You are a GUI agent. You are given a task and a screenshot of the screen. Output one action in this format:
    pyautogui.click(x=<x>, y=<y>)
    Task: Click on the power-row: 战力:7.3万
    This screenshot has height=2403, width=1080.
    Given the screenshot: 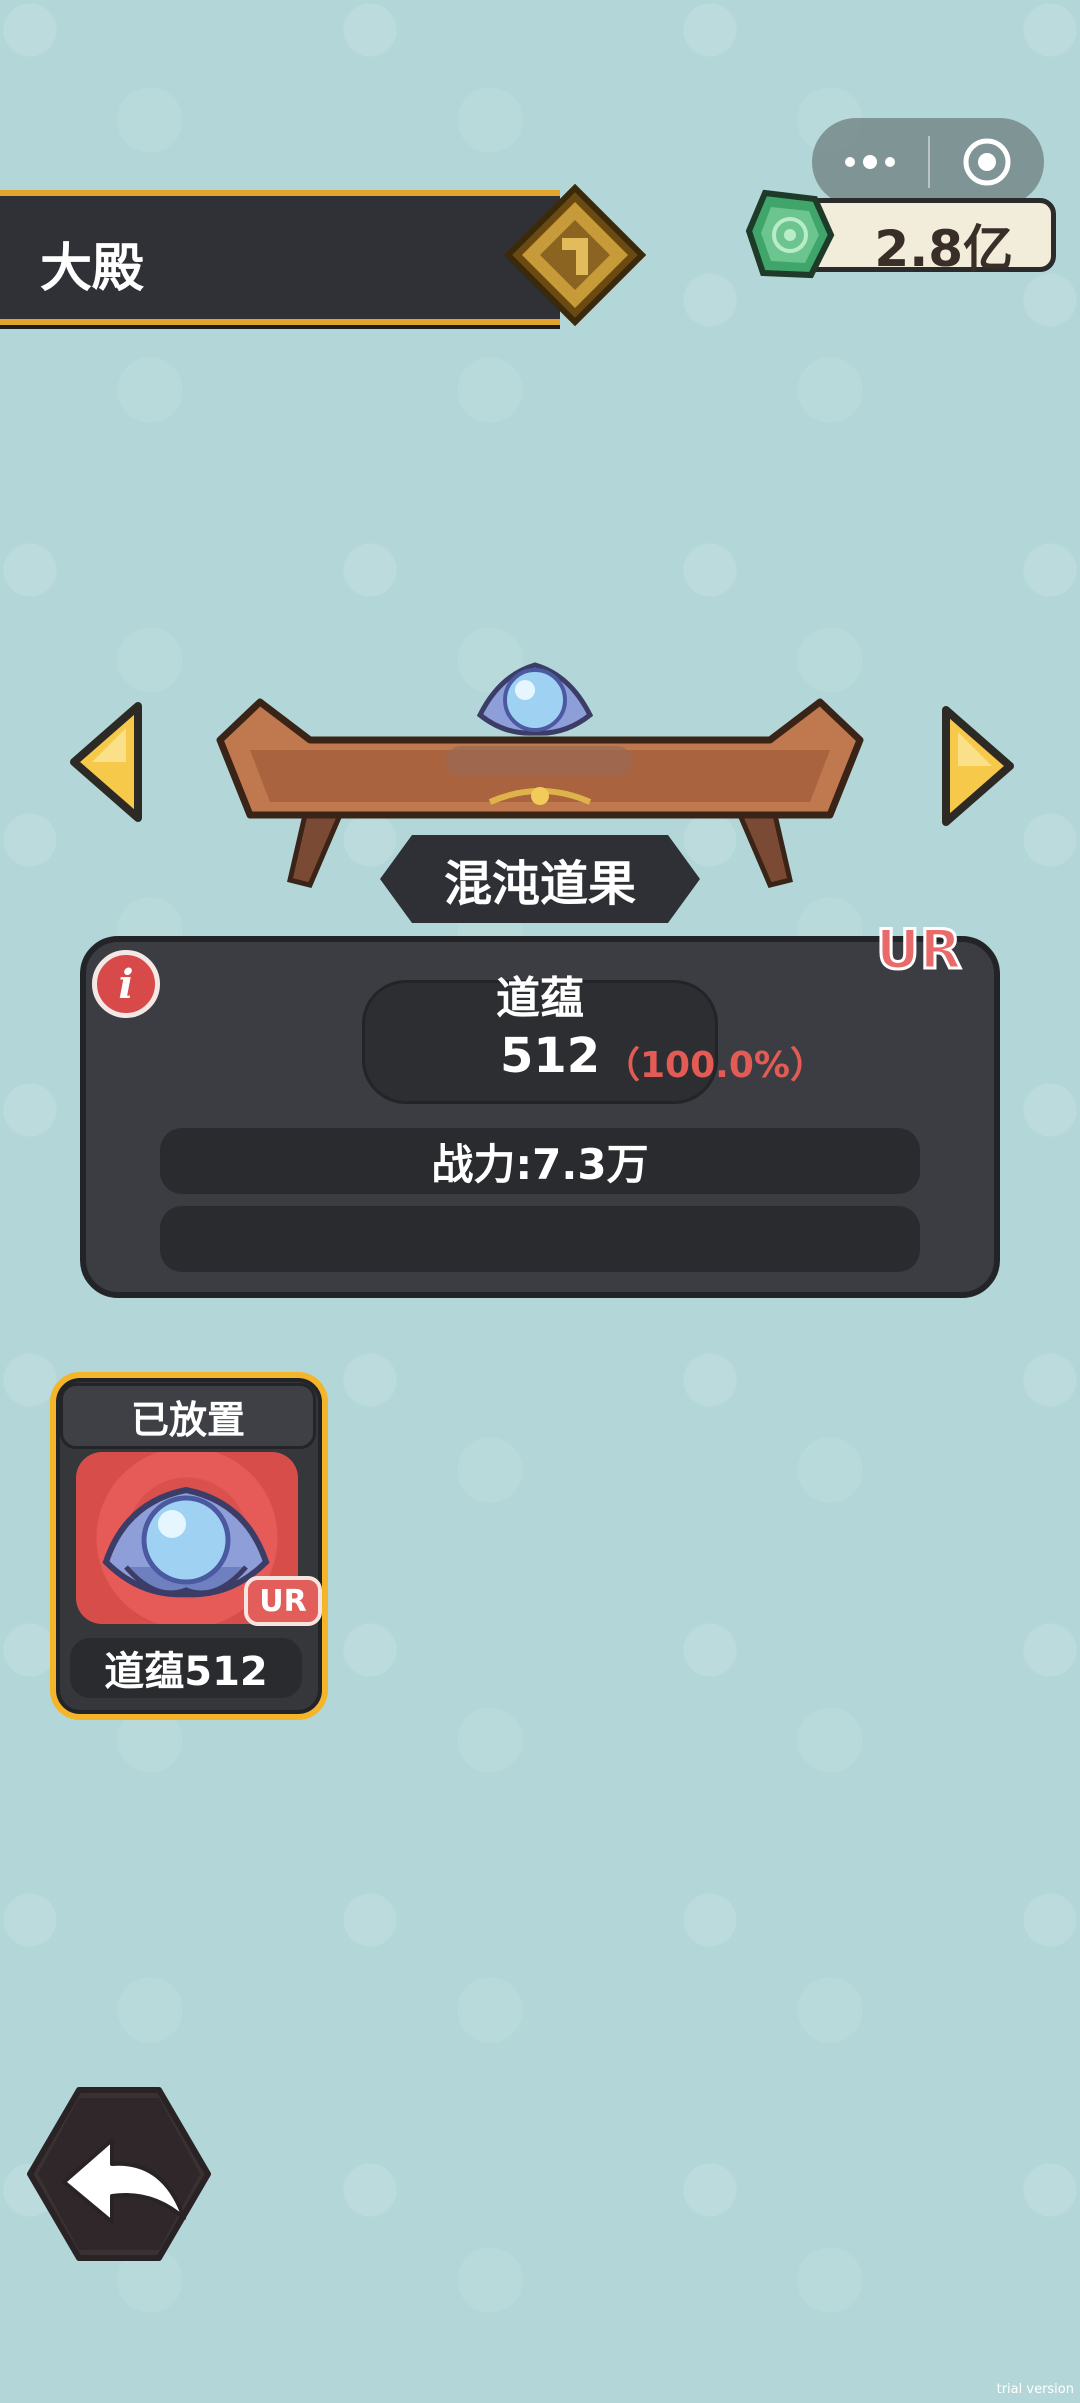 What is the action you would take?
    pyautogui.click(x=540, y=1161)
    